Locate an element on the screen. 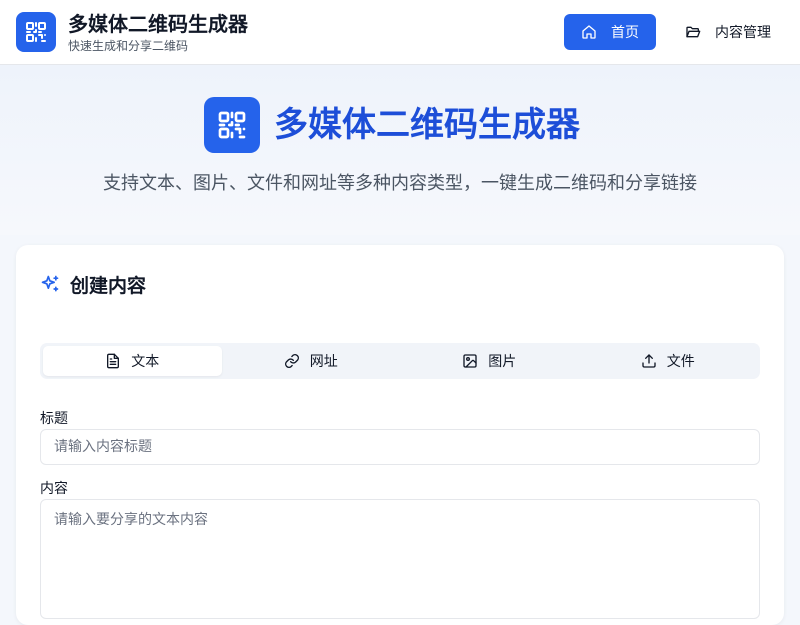 Image resolution: width=800 pixels, height=625 pixels. nav-home-button: 首页 is located at coordinates (610, 32).